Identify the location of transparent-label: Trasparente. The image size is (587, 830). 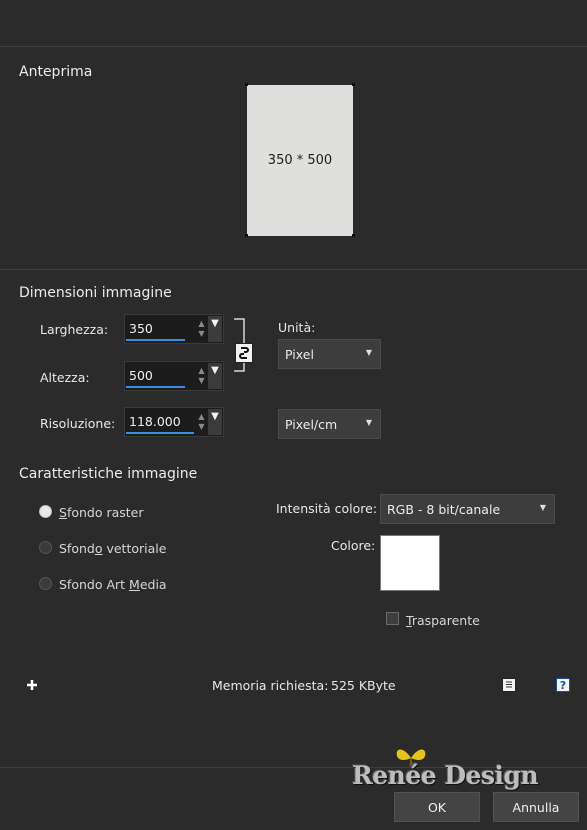
(443, 620).